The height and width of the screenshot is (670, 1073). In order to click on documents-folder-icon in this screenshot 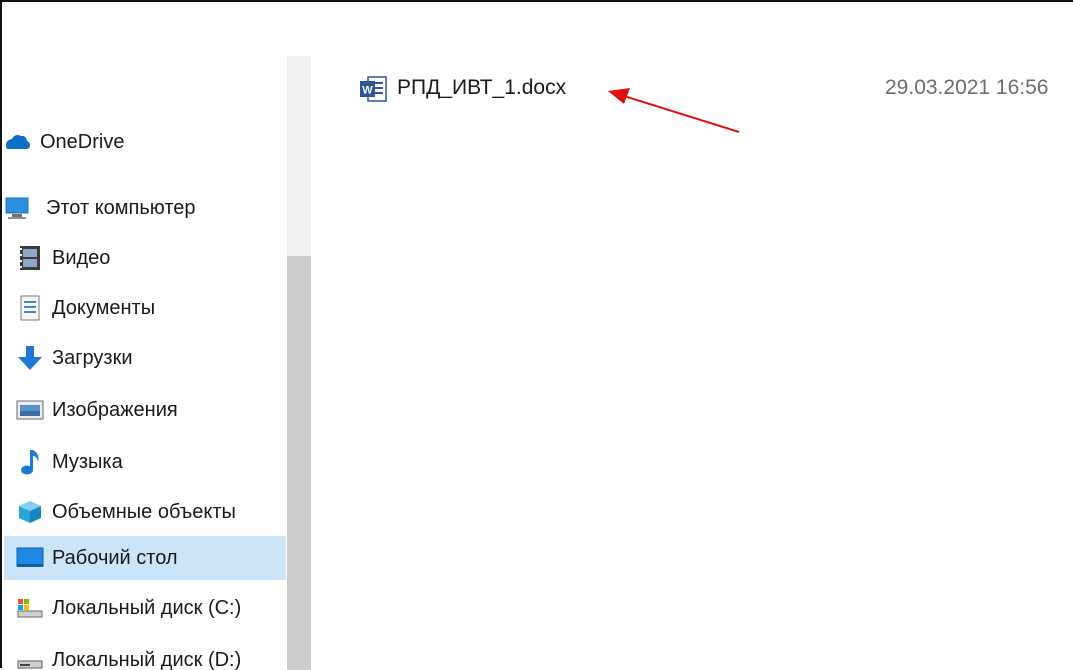, I will do `click(30, 308)`.